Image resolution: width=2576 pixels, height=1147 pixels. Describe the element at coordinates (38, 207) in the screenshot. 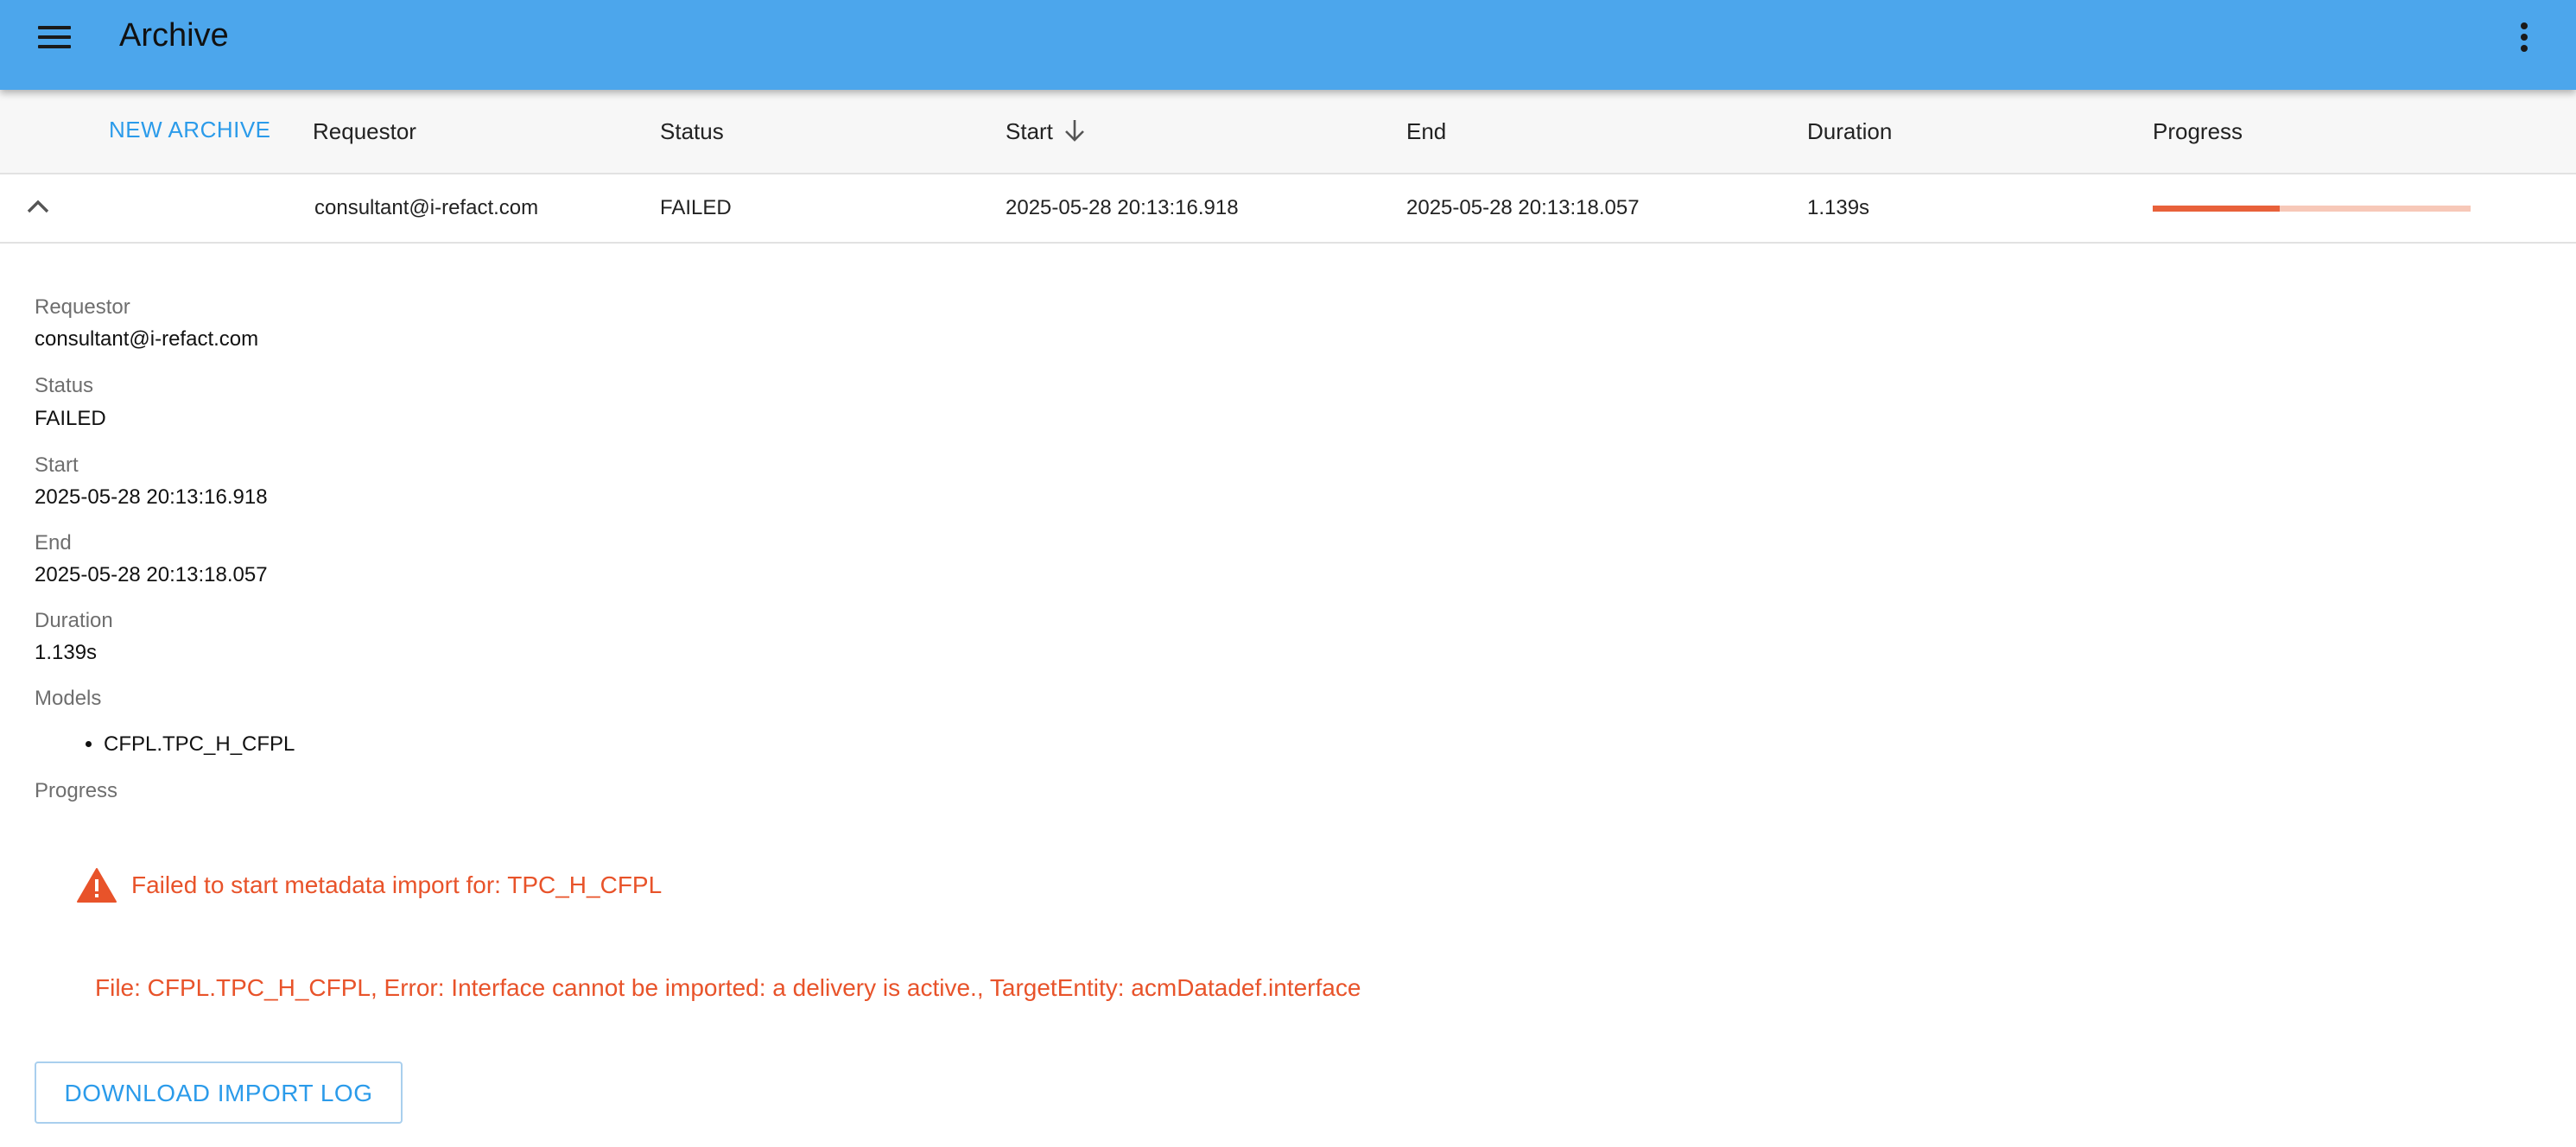

I see `chevron-up-icon` at that location.